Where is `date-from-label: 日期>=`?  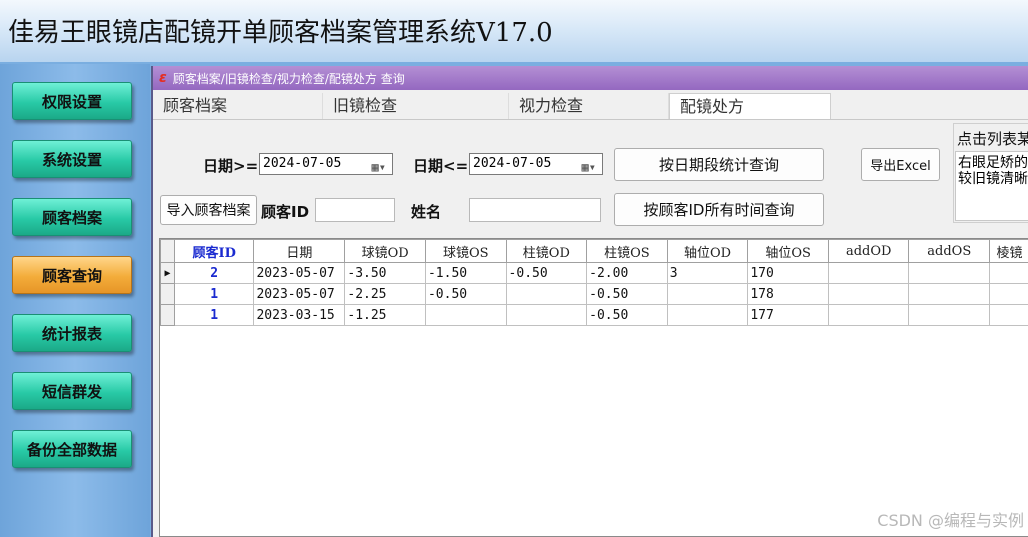
date-from-label: 日期>= is located at coordinates (231, 166).